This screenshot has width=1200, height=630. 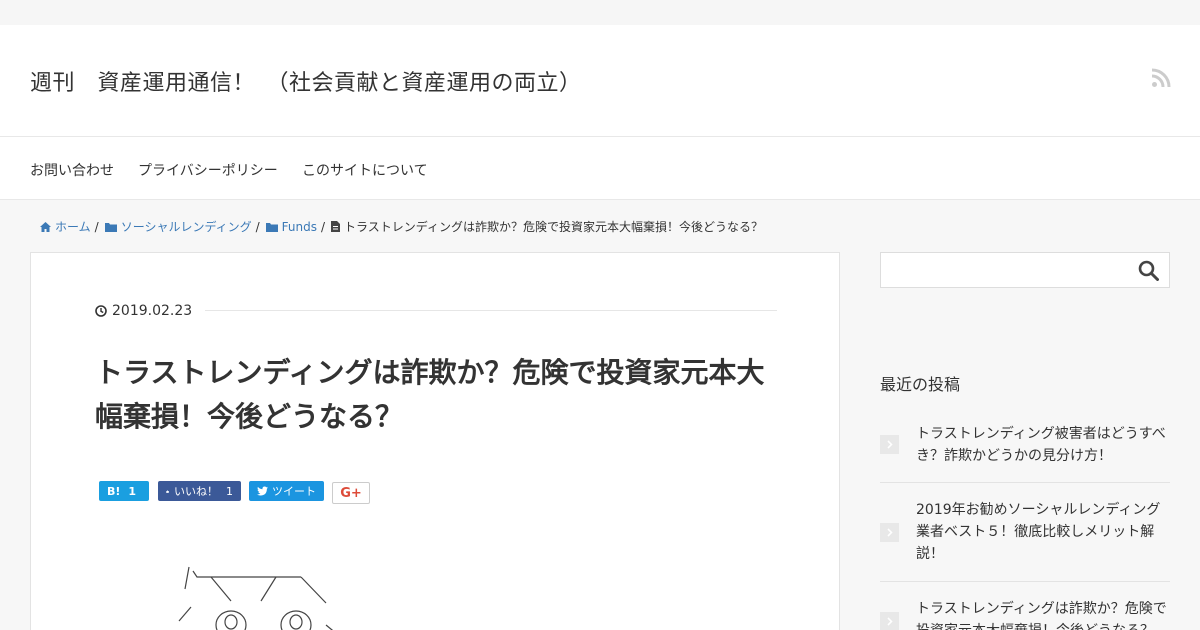 I want to click on document-icon, so click(x=336, y=226).